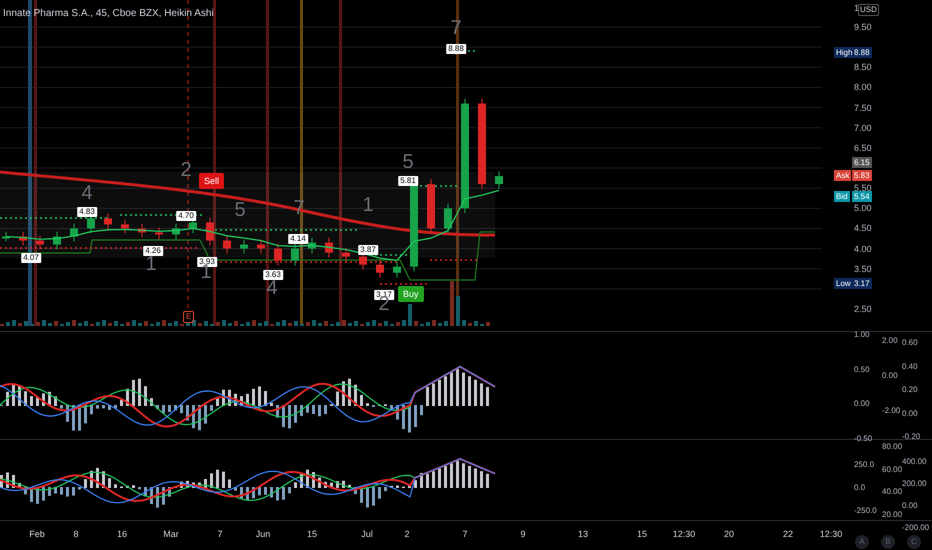  Describe the element at coordinates (411, 294) in the screenshot. I see `buy-signal: Buy` at that location.